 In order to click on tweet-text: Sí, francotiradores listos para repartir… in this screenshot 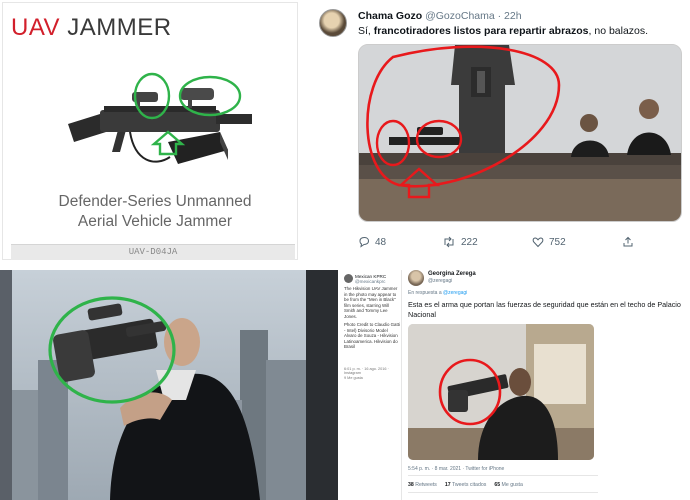, I will do `click(518, 31)`.